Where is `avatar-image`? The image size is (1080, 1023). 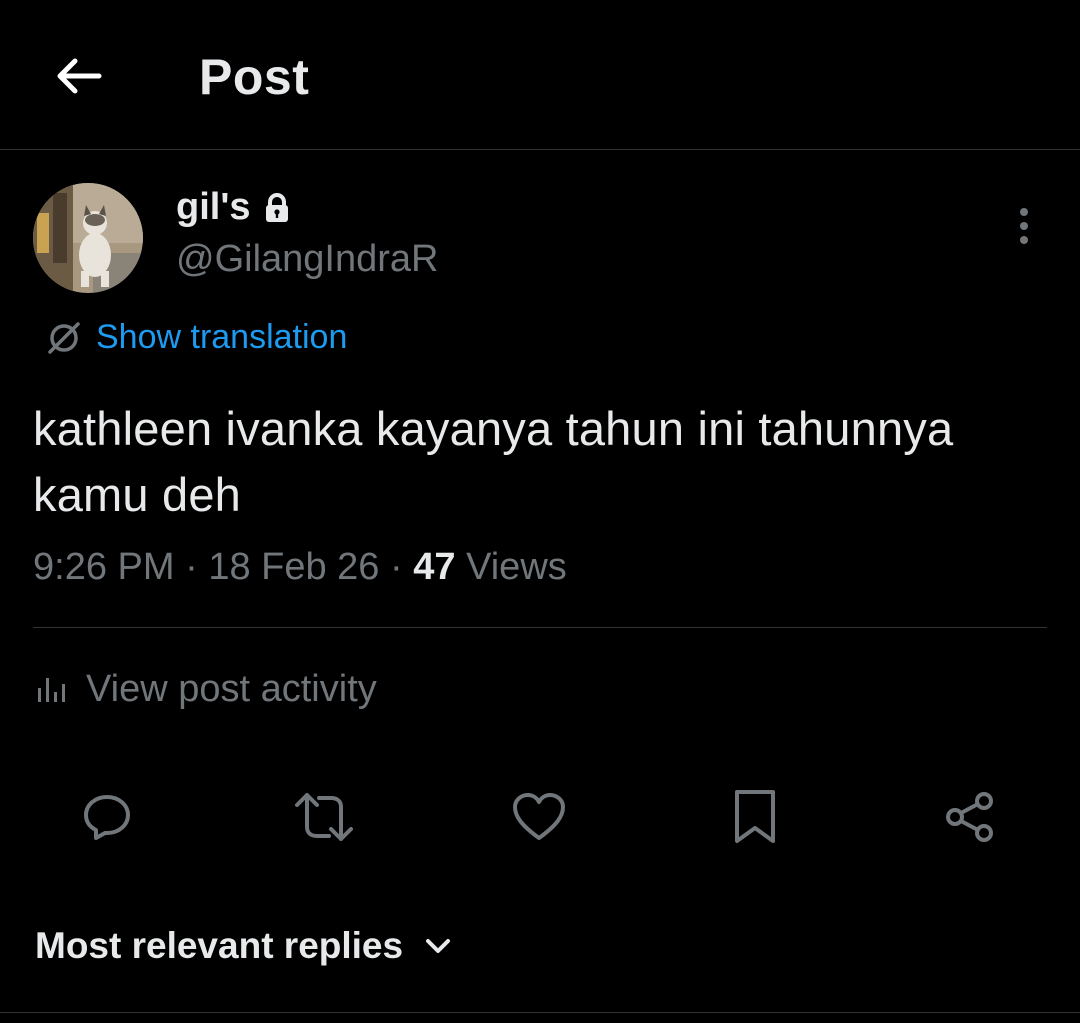 avatar-image is located at coordinates (88, 238).